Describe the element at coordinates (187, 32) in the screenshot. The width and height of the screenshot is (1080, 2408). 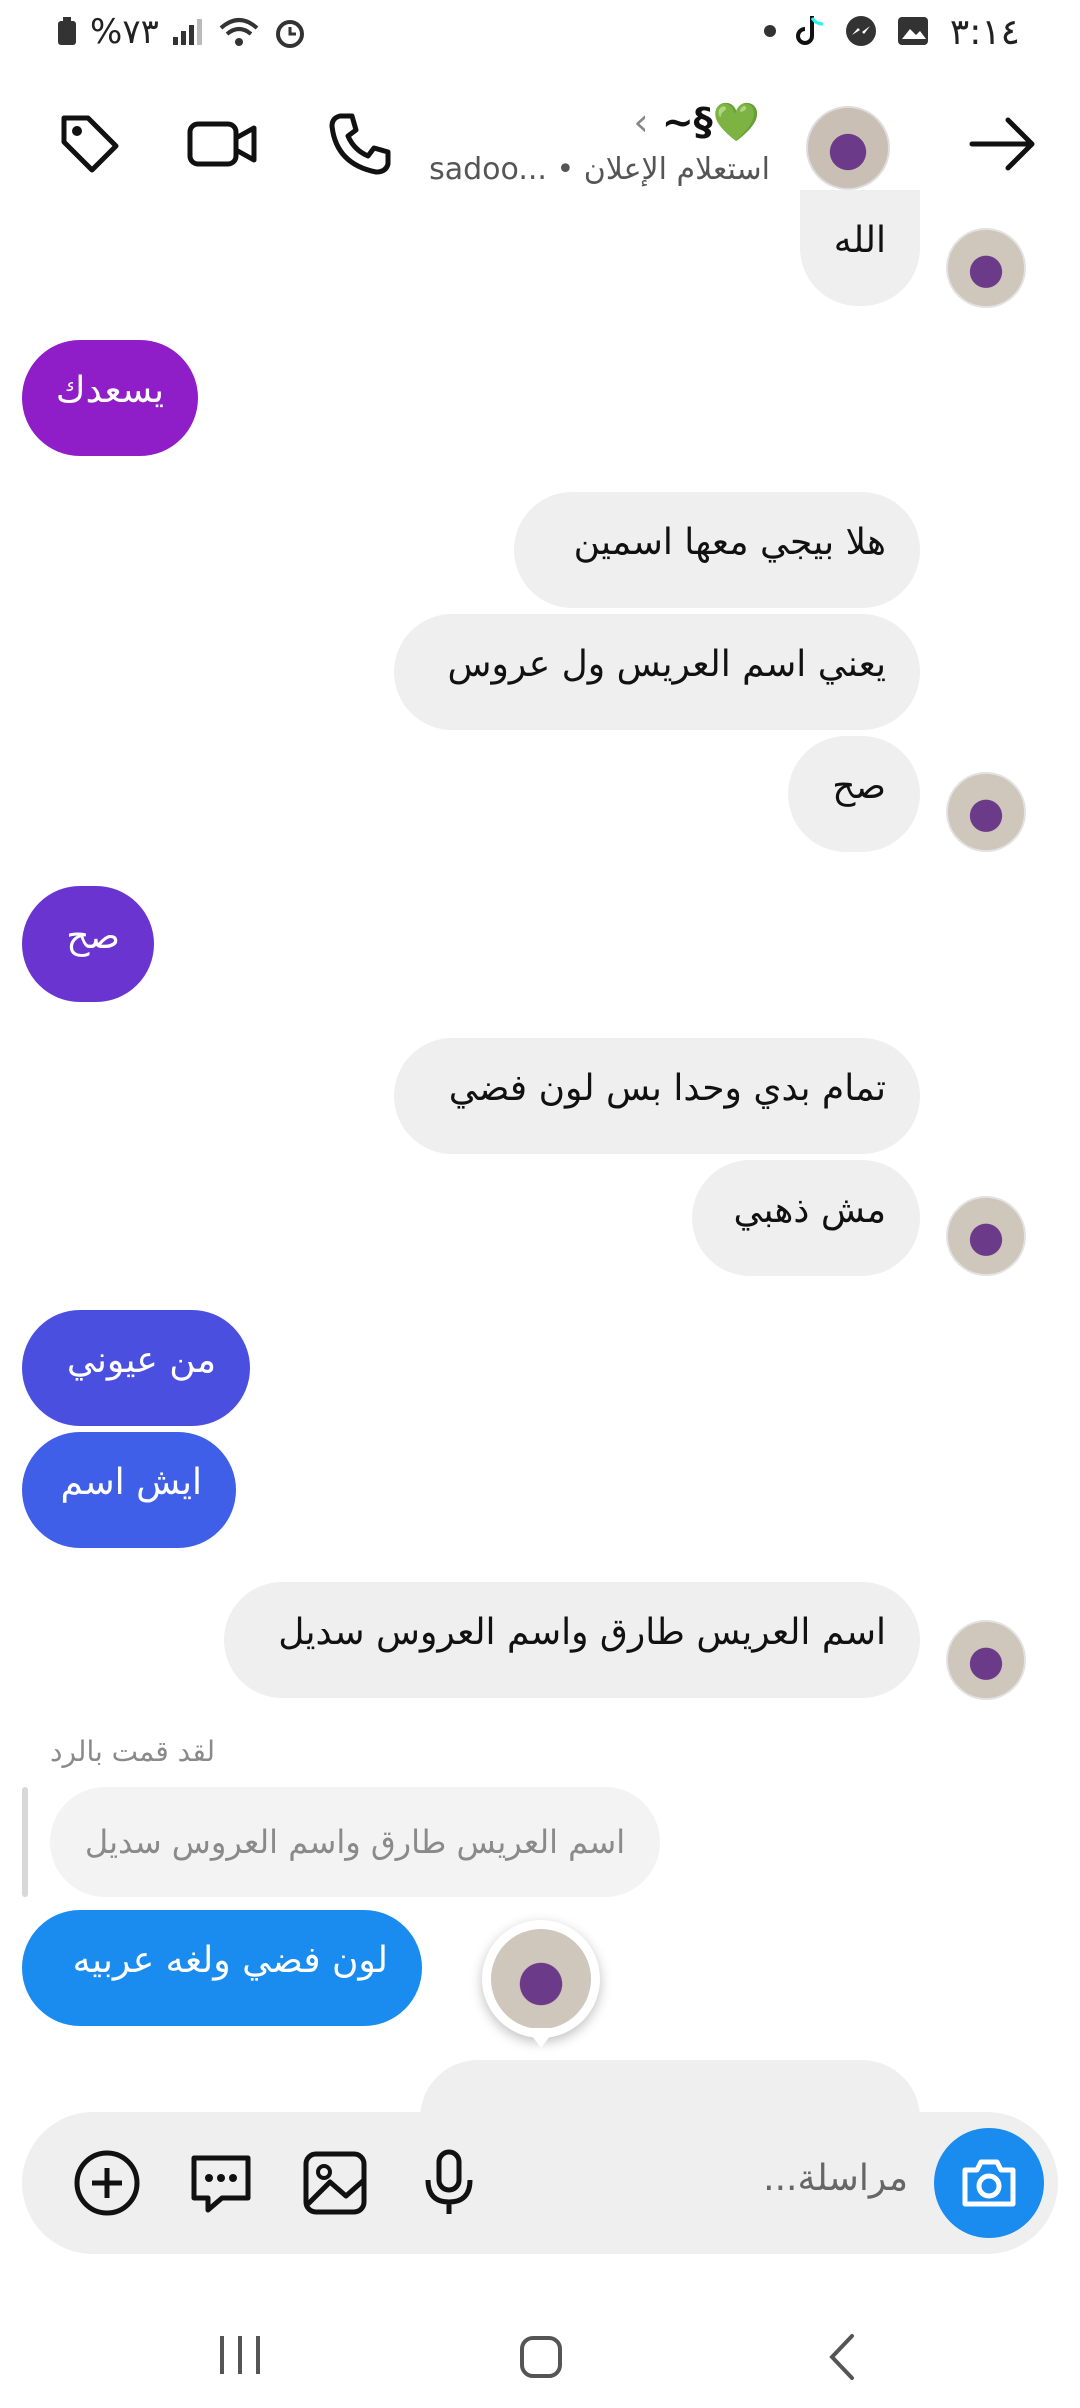
I see `signal-icon` at that location.